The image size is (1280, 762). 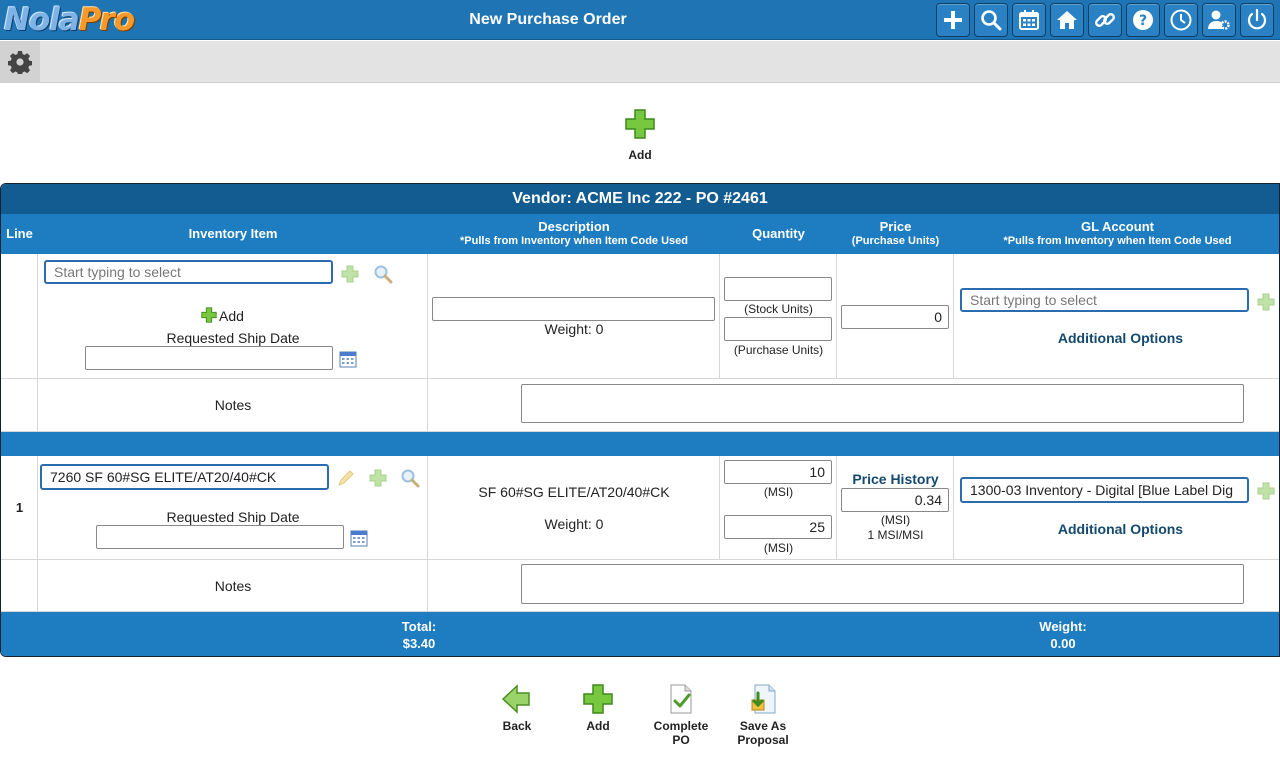 I want to click on line-desc-cell: SF 60#SG ELITE/AT20/40#CK Weight: 0, so click(x=574, y=508).